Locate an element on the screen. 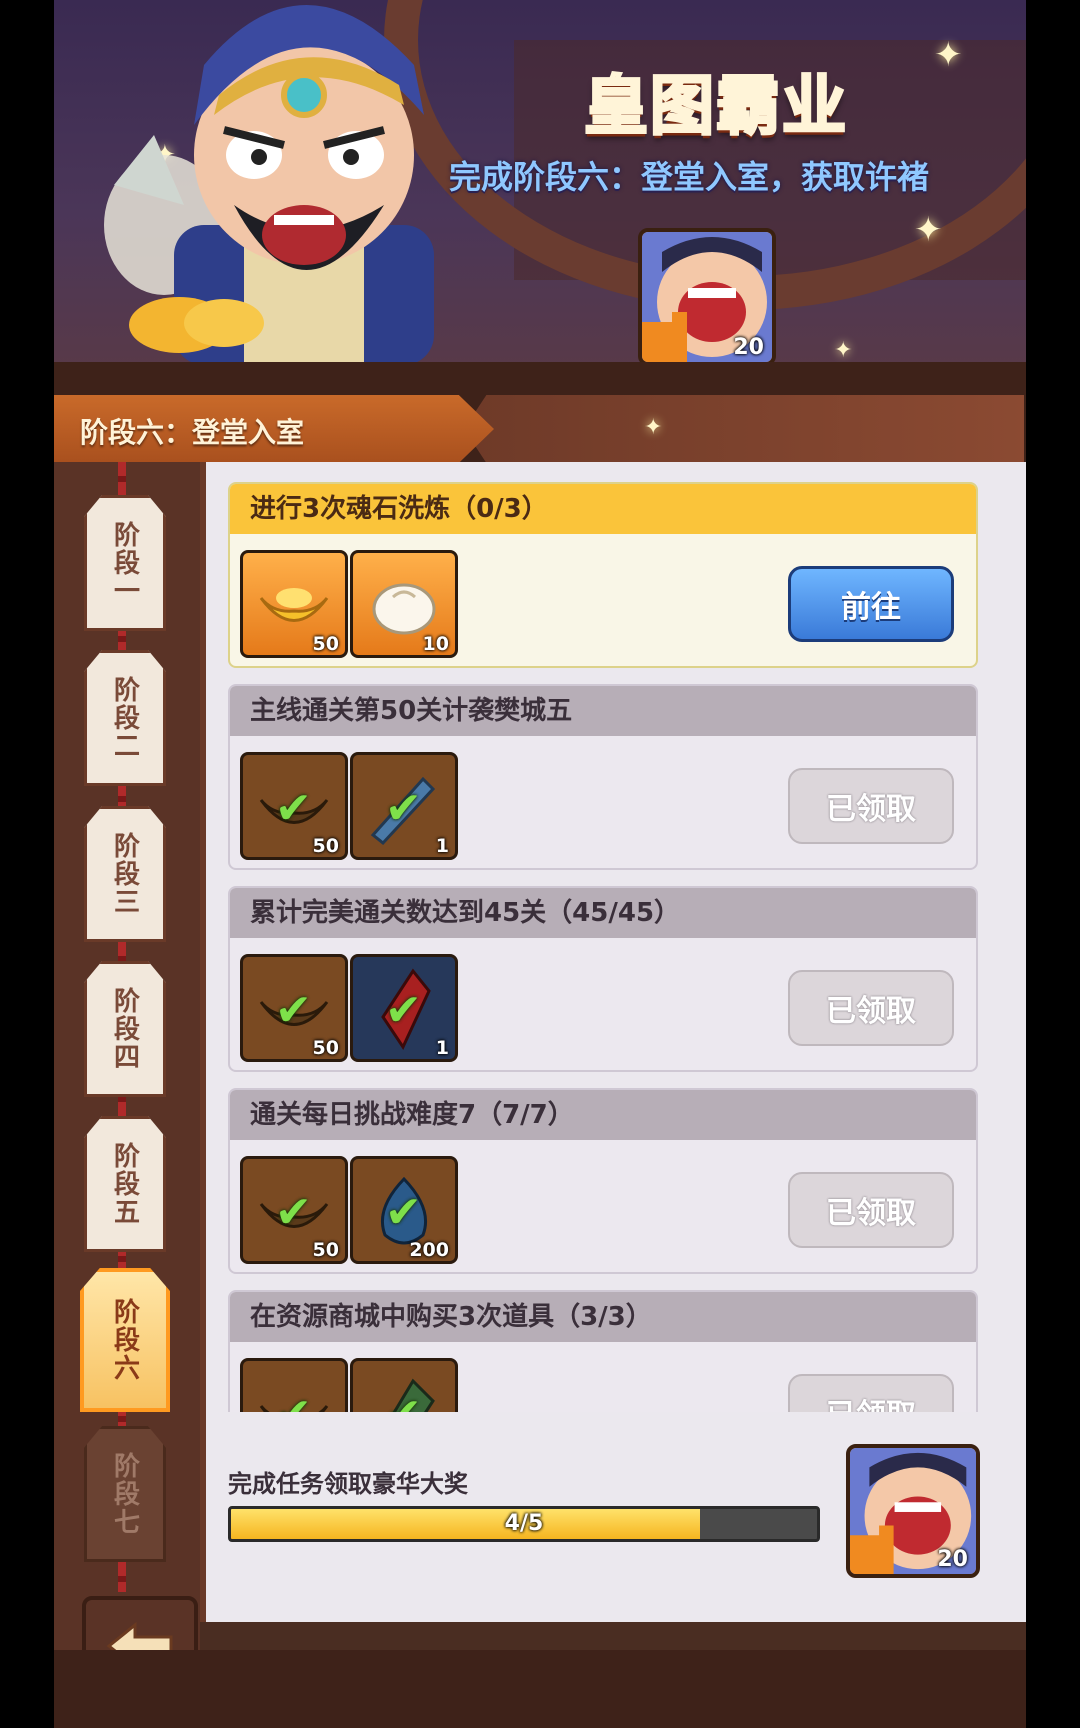 This screenshot has width=1080, height=1728. stage-tab-label: 阶段五 is located at coordinates (124, 1184).